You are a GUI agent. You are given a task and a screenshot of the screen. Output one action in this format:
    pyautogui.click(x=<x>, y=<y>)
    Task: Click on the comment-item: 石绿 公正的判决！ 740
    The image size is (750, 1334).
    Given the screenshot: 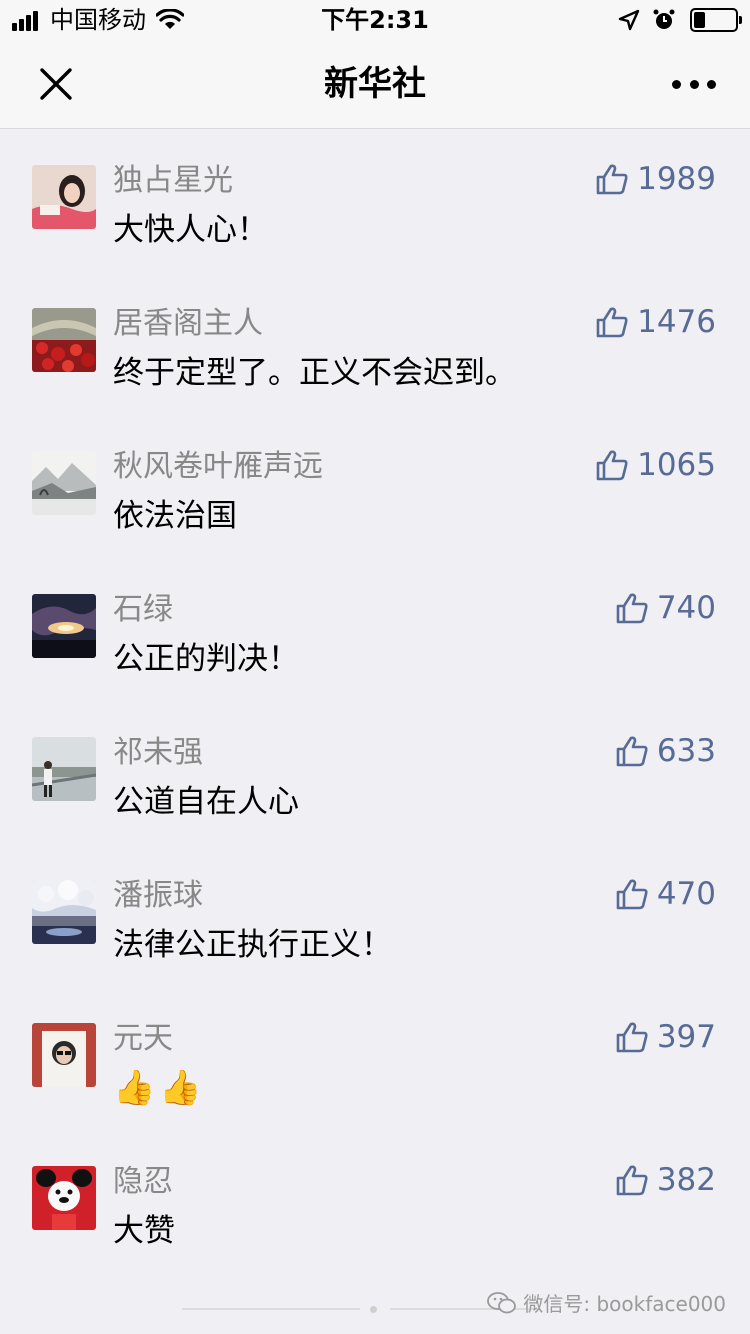 What is the action you would take?
    pyautogui.click(x=375, y=629)
    